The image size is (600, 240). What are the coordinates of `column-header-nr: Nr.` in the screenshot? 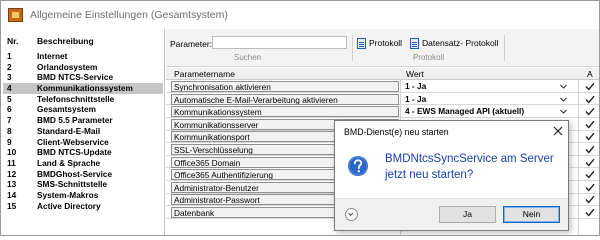 It's located at (13, 41).